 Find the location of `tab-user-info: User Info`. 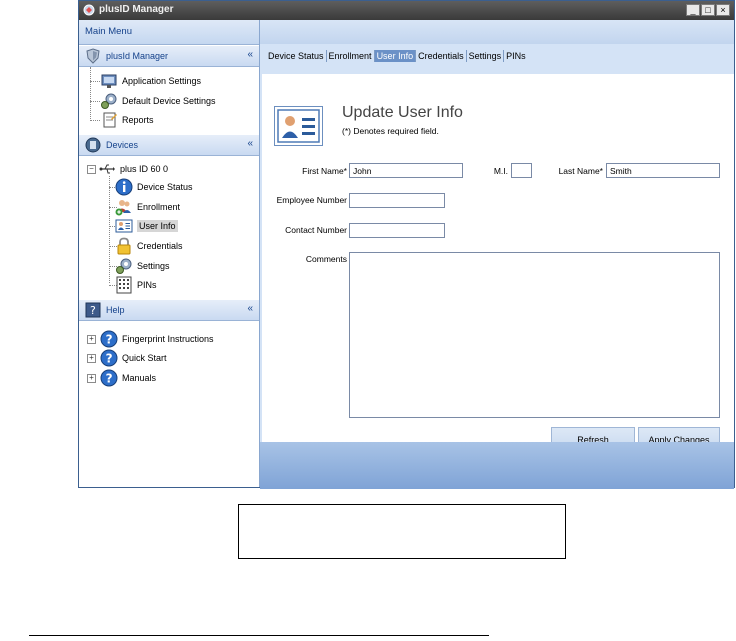

tab-user-info: User Info is located at coordinates (395, 56).